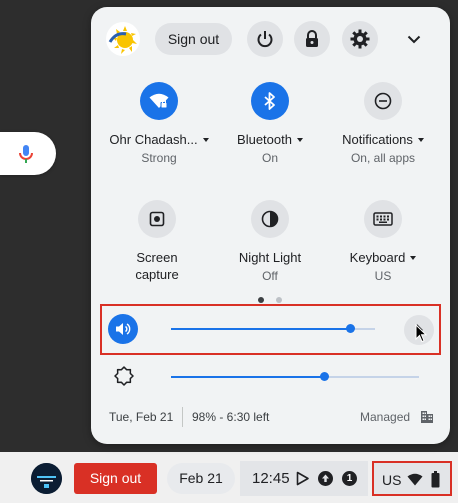  I want to click on bluetooth-toggle, so click(270, 101).